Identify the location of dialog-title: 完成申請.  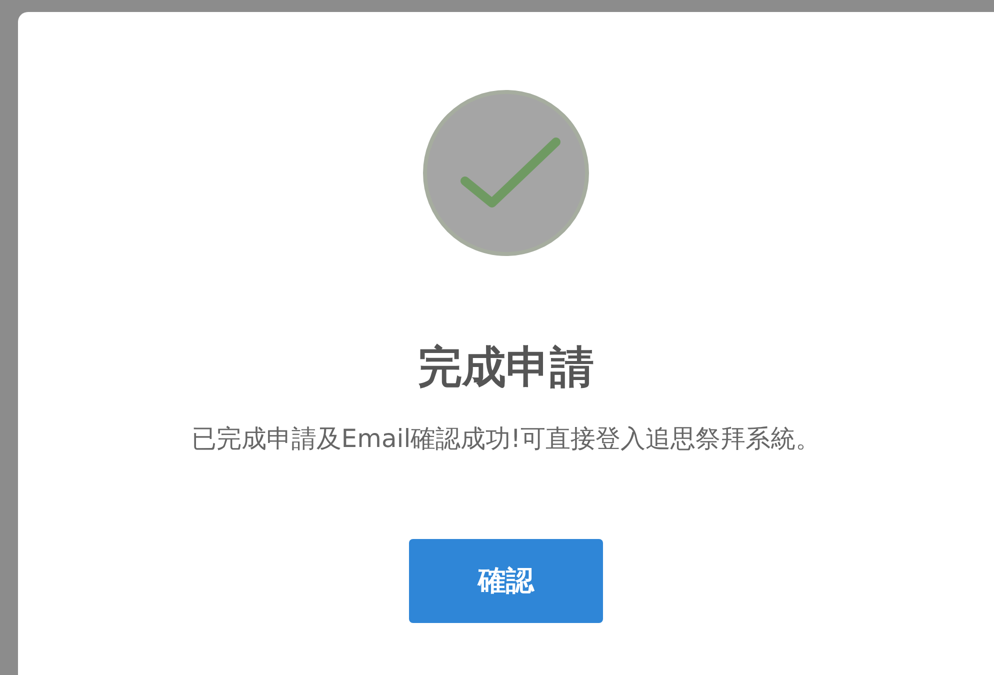
(506, 368).